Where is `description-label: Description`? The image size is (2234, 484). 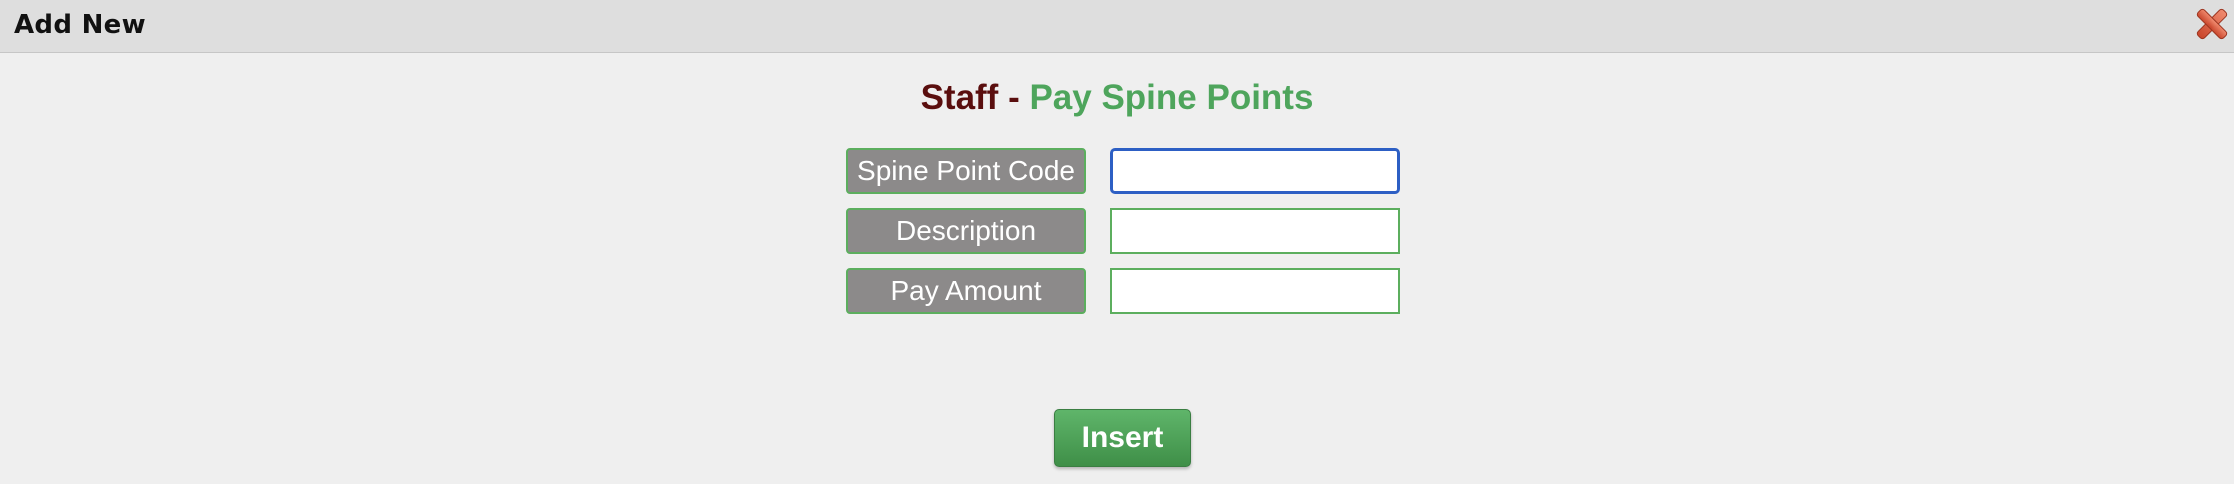
description-label: Description is located at coordinates (966, 231).